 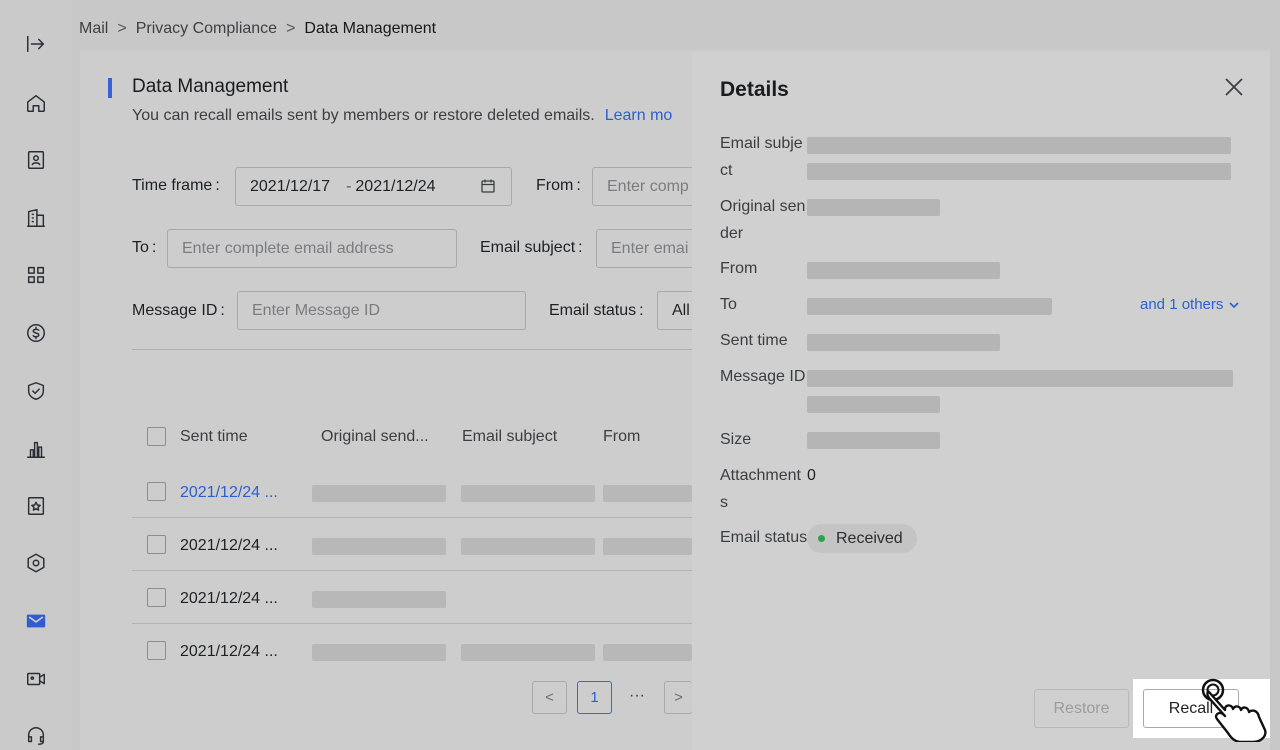 What do you see at coordinates (594, 697) in the screenshot?
I see `page-1-button: 1` at bounding box center [594, 697].